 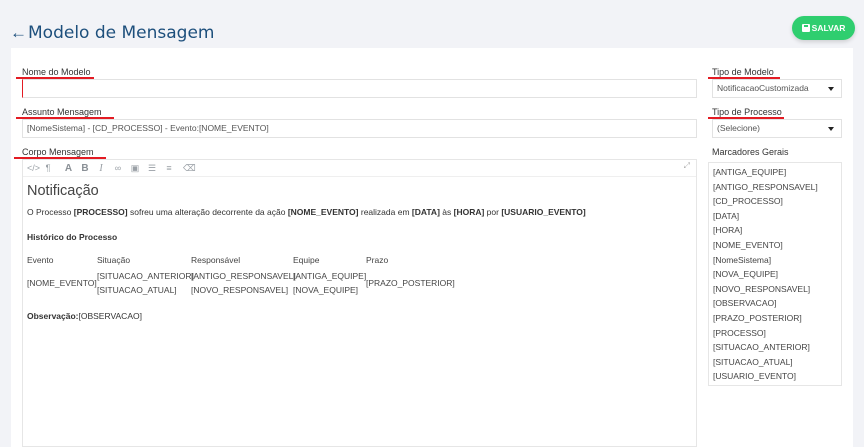 I want to click on tipo-processo-value: (Selecione), so click(x=738, y=128).